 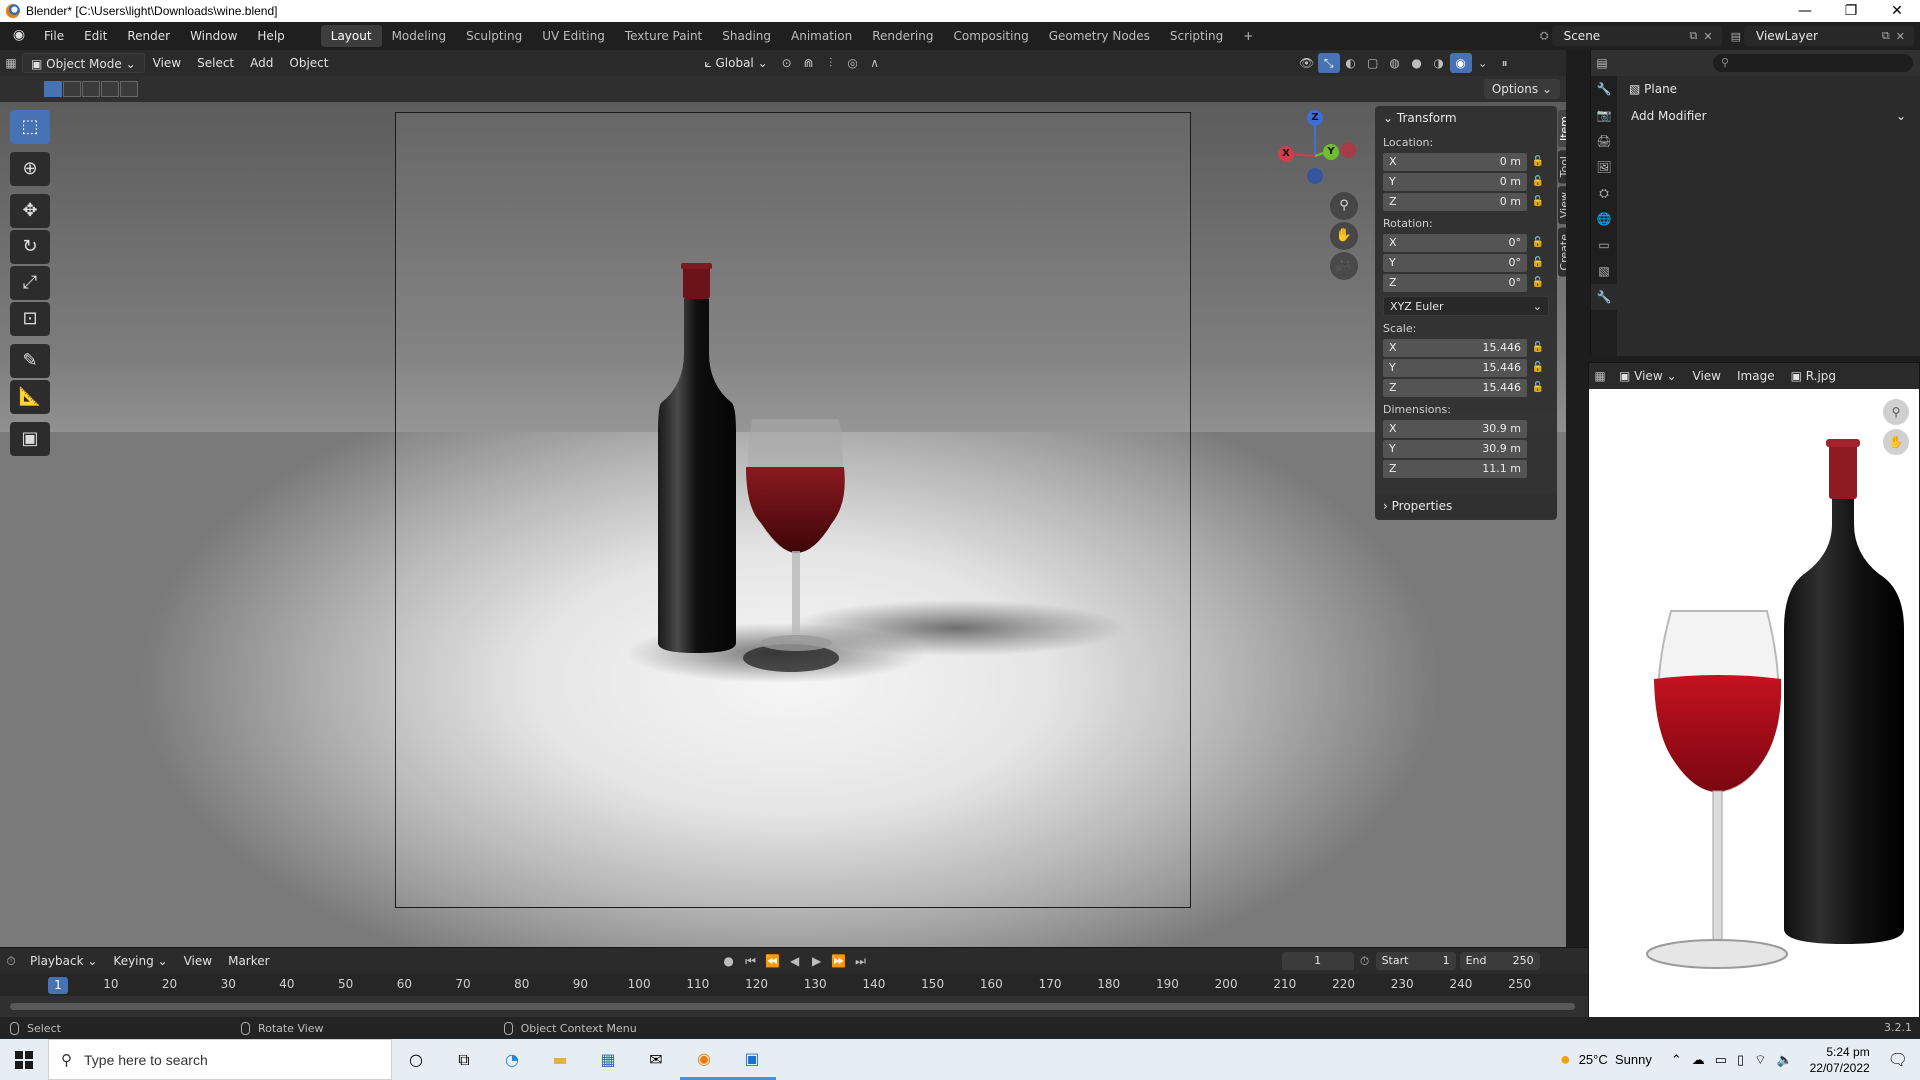 What do you see at coordinates (1455, 347) in the screenshot?
I see `scale-x-field: X 15.446` at bounding box center [1455, 347].